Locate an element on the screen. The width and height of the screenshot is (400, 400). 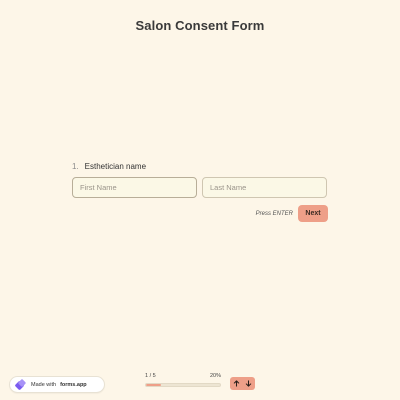
question-label: 1. Esthetician name is located at coordinates (200, 166).